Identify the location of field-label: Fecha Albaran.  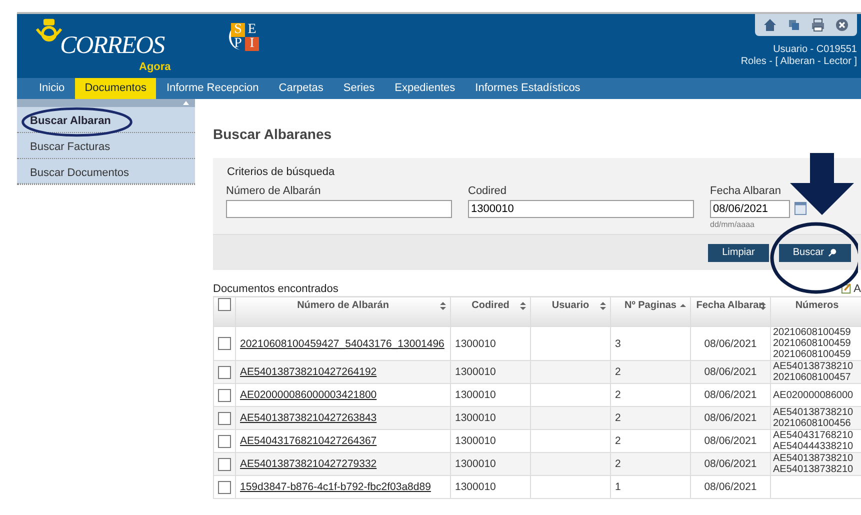
(746, 191).